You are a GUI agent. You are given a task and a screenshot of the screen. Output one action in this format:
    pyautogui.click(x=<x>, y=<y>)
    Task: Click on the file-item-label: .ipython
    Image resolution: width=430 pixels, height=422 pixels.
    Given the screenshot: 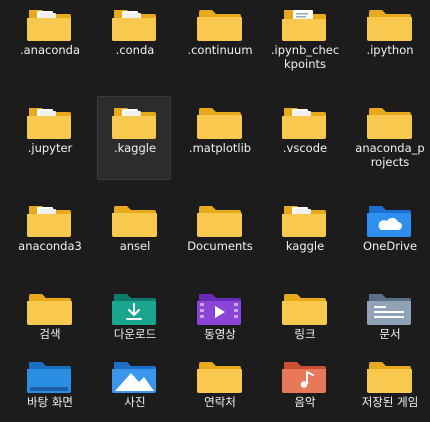 What is the action you would take?
    pyautogui.click(x=390, y=50)
    